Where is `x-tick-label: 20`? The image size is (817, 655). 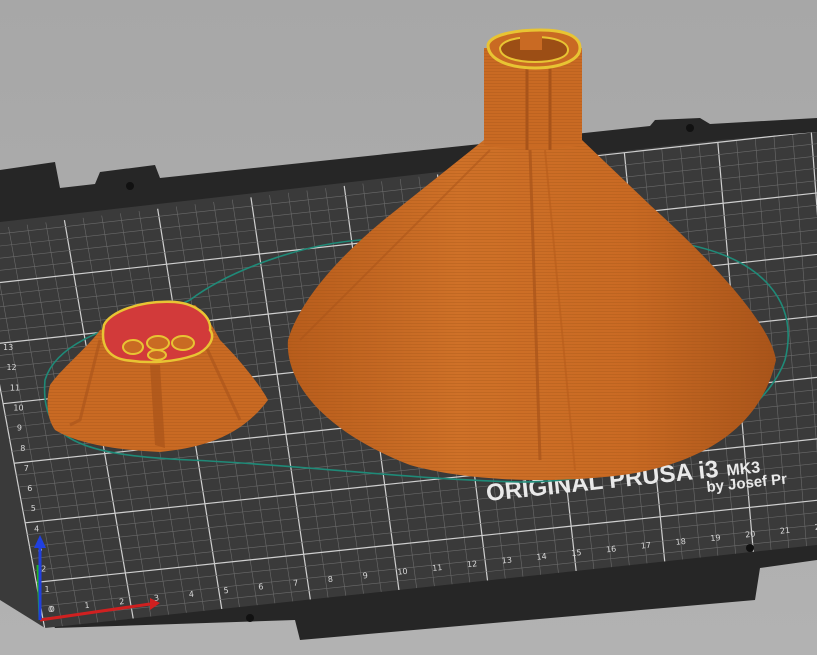 x-tick-label: 20 is located at coordinates (750, 534).